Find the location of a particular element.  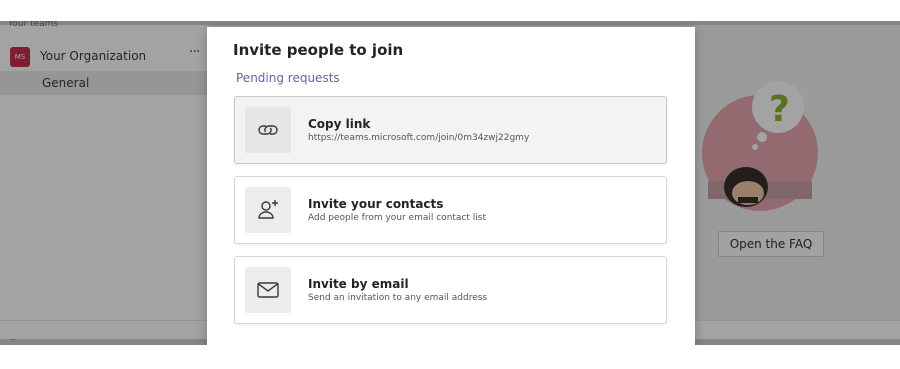

option-subtitle: Add people from your email contact list is located at coordinates (397, 218).